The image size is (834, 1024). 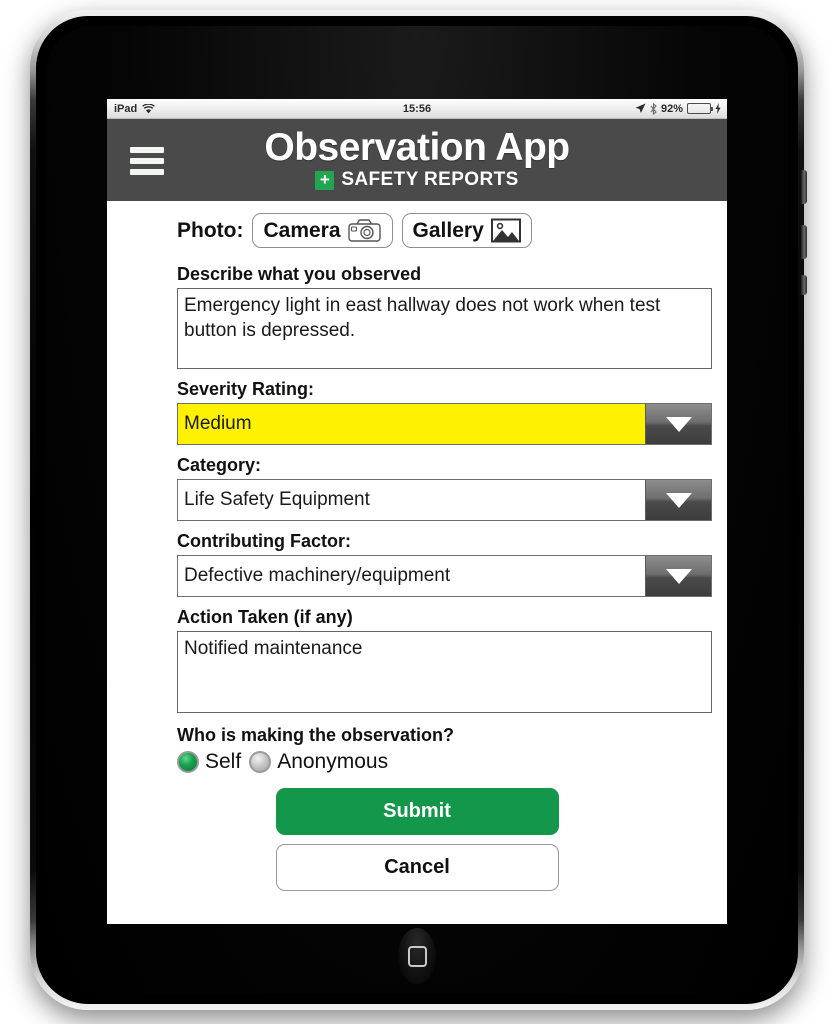 I want to click on contributing-factor-select: Defective machinery/equipment, so click(x=444, y=576).